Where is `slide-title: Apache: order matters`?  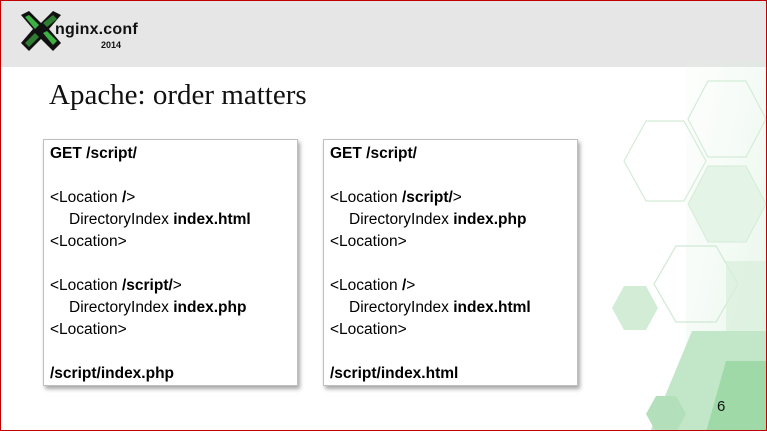 slide-title: Apache: order matters is located at coordinates (178, 95).